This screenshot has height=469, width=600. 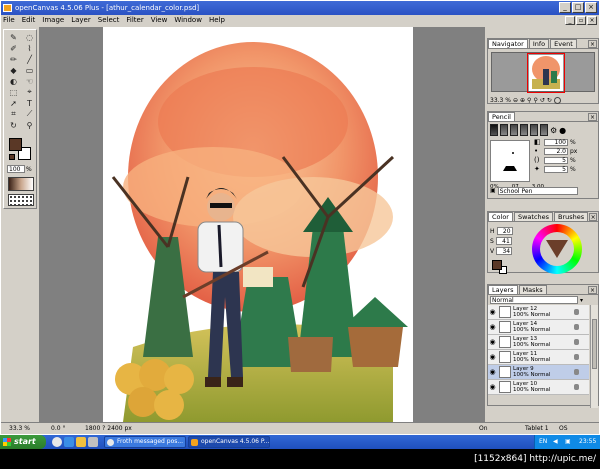 What do you see at coordinates (217, 20) in the screenshot?
I see `menu-help: Help` at bounding box center [217, 20].